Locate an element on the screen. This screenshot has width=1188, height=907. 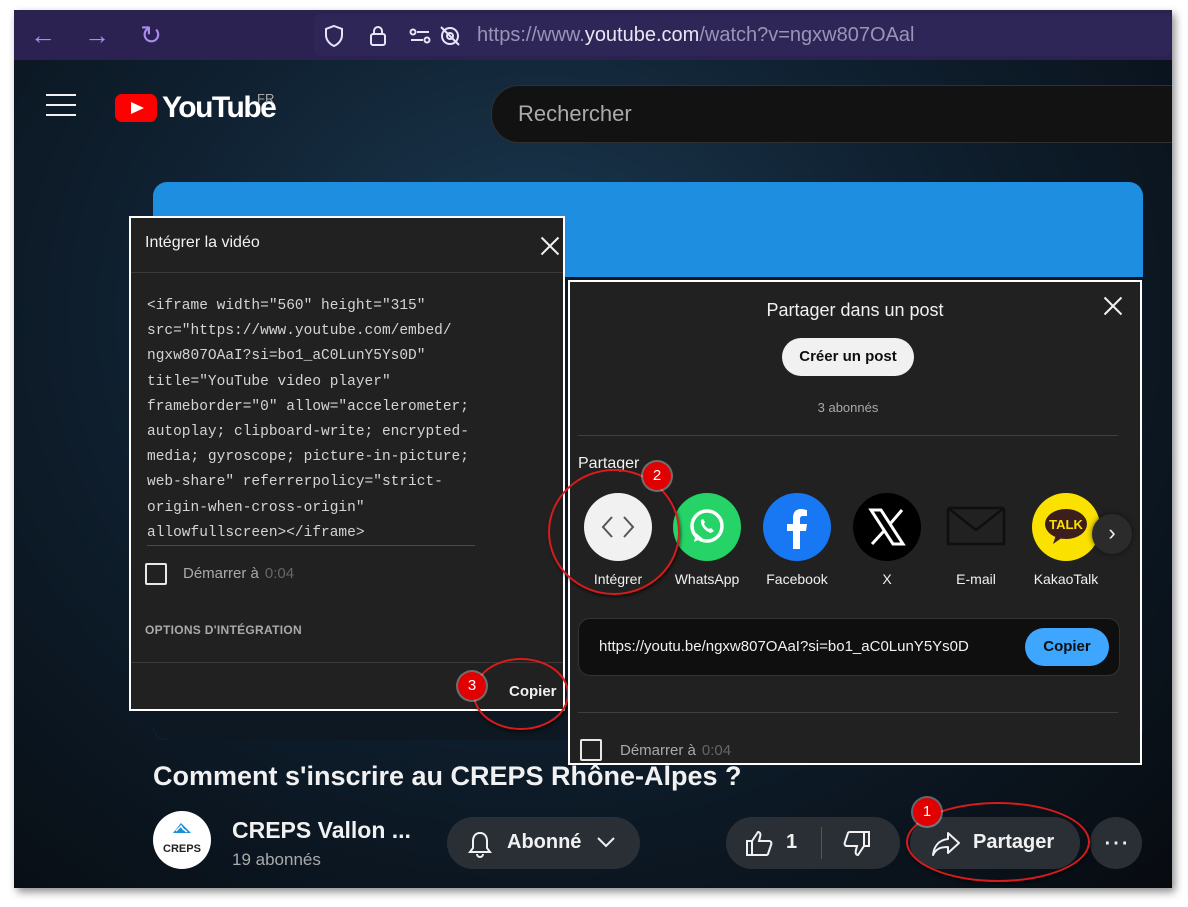
reload-icon: ↻ is located at coordinates (151, 35).